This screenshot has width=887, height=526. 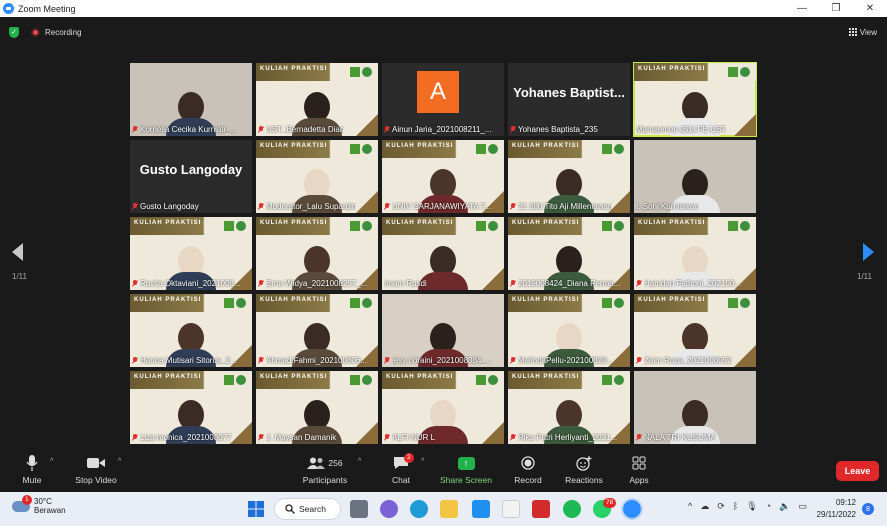 I want to click on file-explorer-icon, so click(x=449, y=509).